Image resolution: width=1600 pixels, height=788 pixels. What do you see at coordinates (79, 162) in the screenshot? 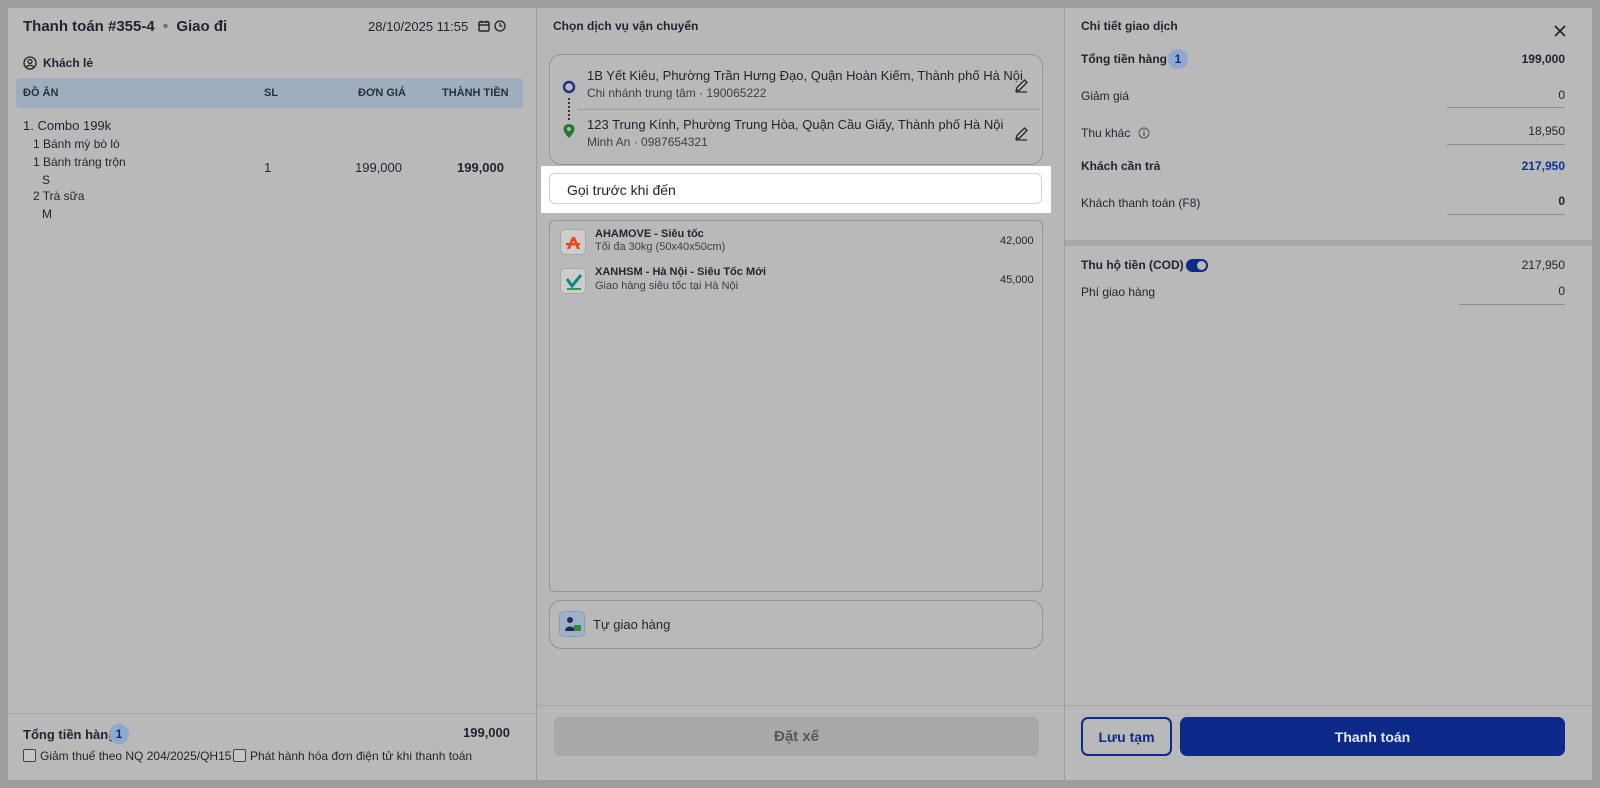
I see `sub-item: 1 Bánh tráng trộn` at bounding box center [79, 162].